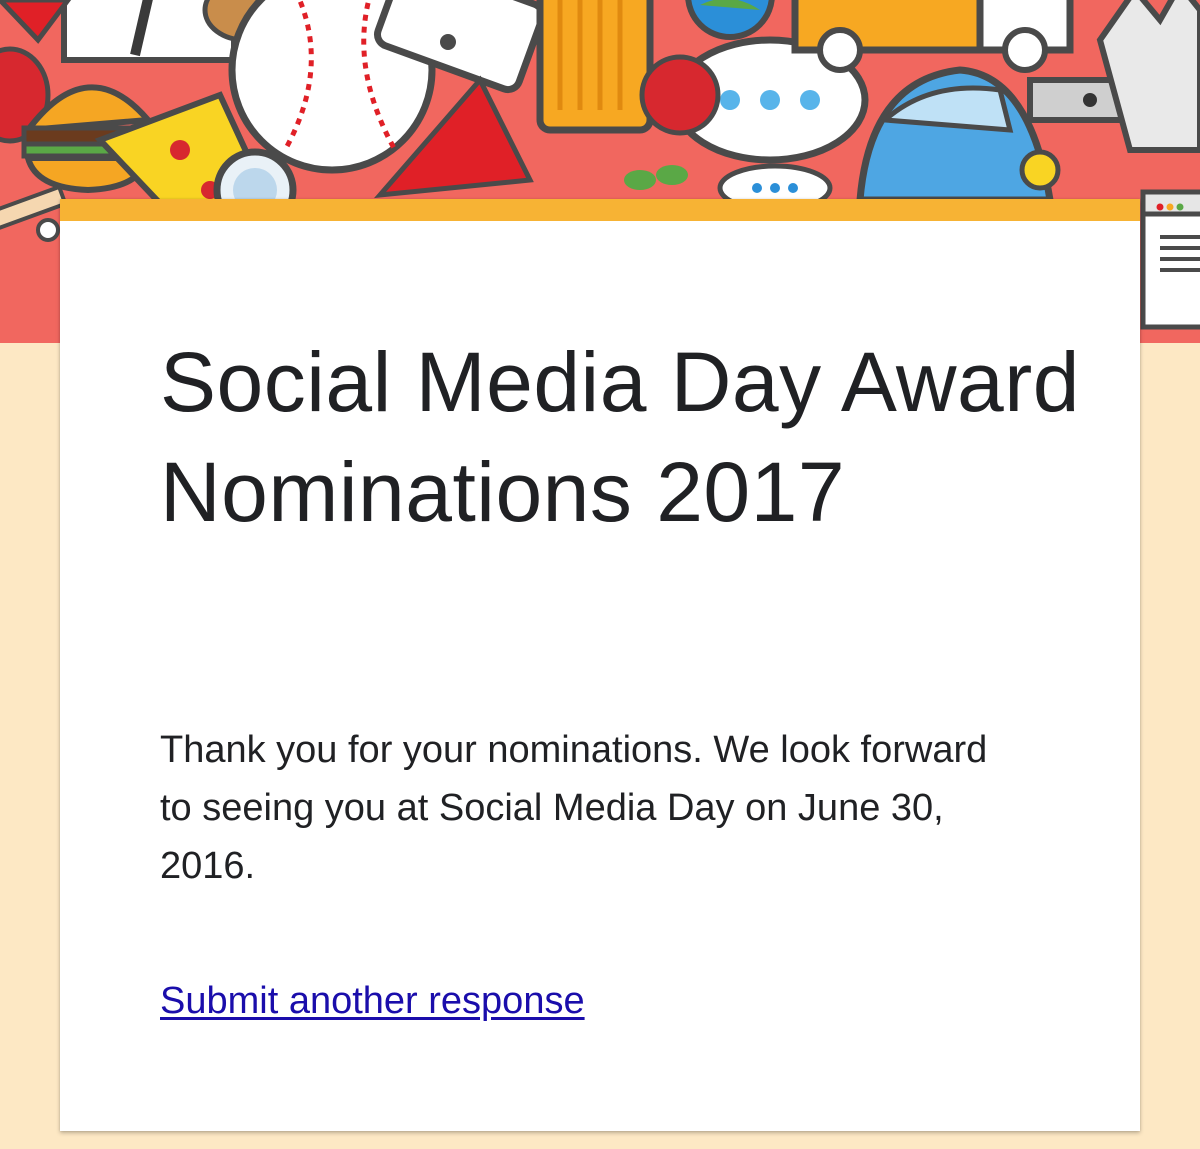 The image size is (1200, 1149). What do you see at coordinates (372, 1001) in the screenshot?
I see `submit-another-response-link: Submit another response` at bounding box center [372, 1001].